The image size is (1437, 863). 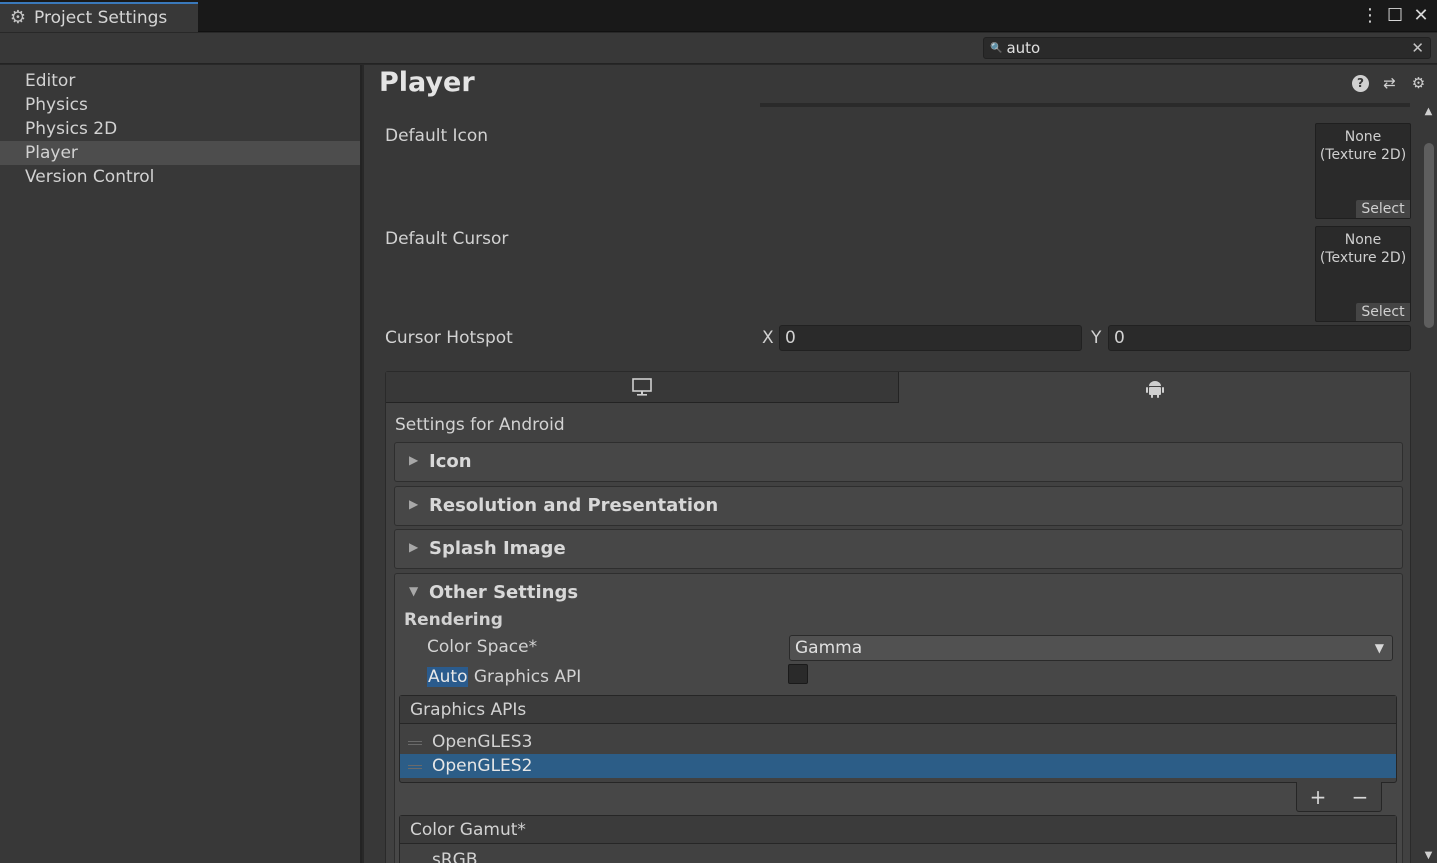 What do you see at coordinates (525, 677) in the screenshot?
I see `auto-graphics-api-label-rest: Graphics API` at bounding box center [525, 677].